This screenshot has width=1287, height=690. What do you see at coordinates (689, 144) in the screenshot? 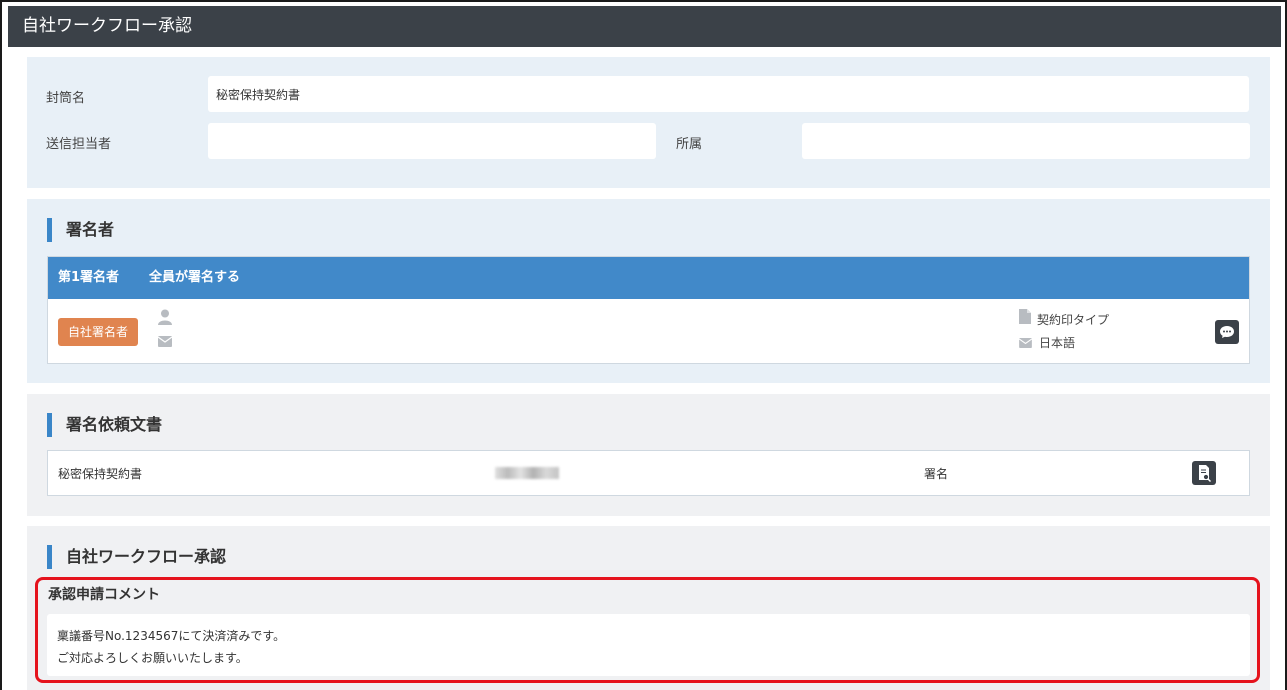
I see `department-label: 所属` at bounding box center [689, 144].